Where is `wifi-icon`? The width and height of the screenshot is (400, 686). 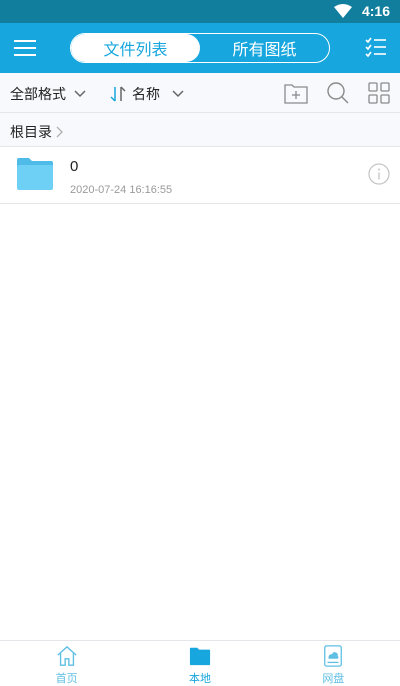
wifi-icon is located at coordinates (343, 11).